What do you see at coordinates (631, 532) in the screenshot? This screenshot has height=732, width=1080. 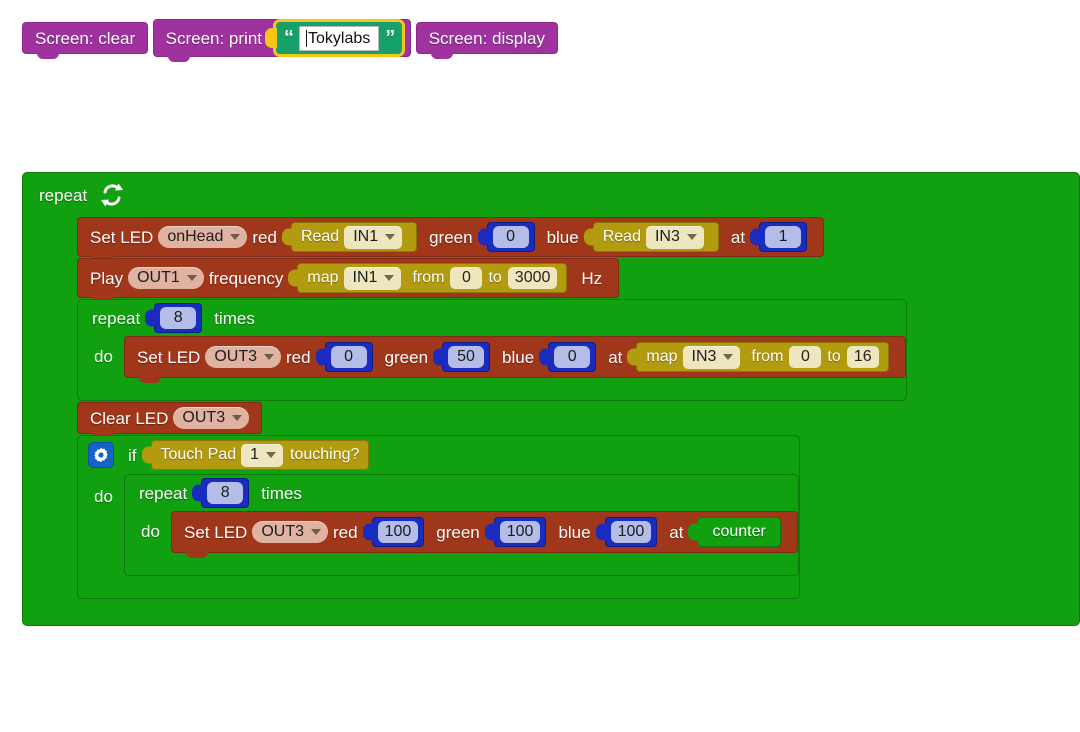 I see `blue-number-field: 100` at bounding box center [631, 532].